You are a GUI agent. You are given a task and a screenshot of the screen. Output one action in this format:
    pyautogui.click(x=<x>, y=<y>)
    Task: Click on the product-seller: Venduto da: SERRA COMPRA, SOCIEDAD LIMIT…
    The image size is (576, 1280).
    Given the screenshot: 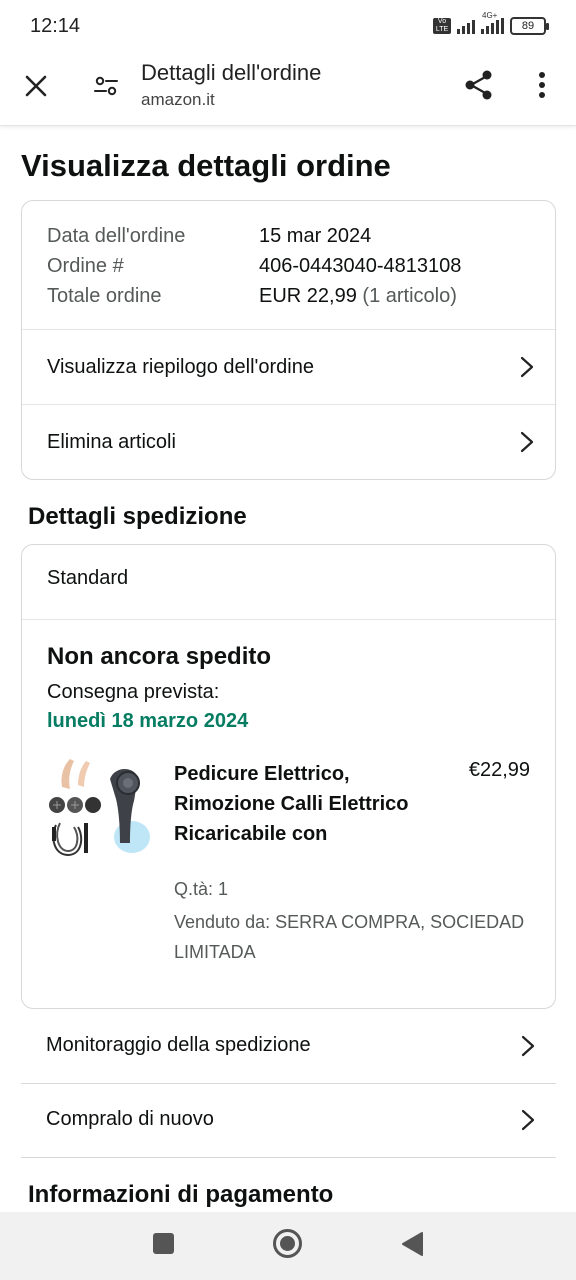 What is the action you would take?
    pyautogui.click(x=349, y=937)
    